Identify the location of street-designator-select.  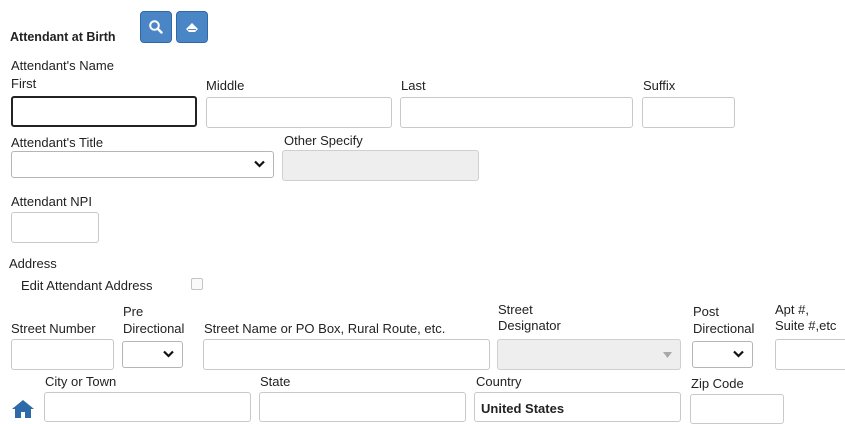
(589, 354).